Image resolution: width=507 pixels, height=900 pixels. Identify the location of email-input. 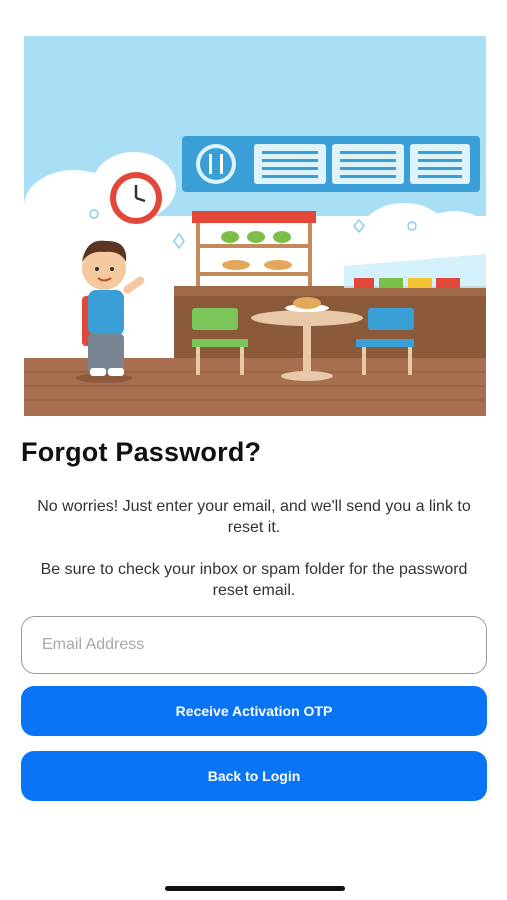
(254, 645).